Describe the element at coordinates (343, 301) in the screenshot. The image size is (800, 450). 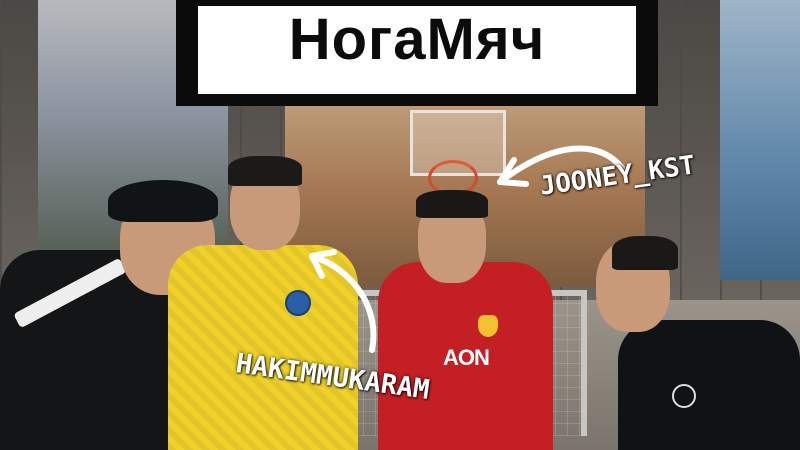
I see `arrow-to-yellow-jersey-icon` at that location.